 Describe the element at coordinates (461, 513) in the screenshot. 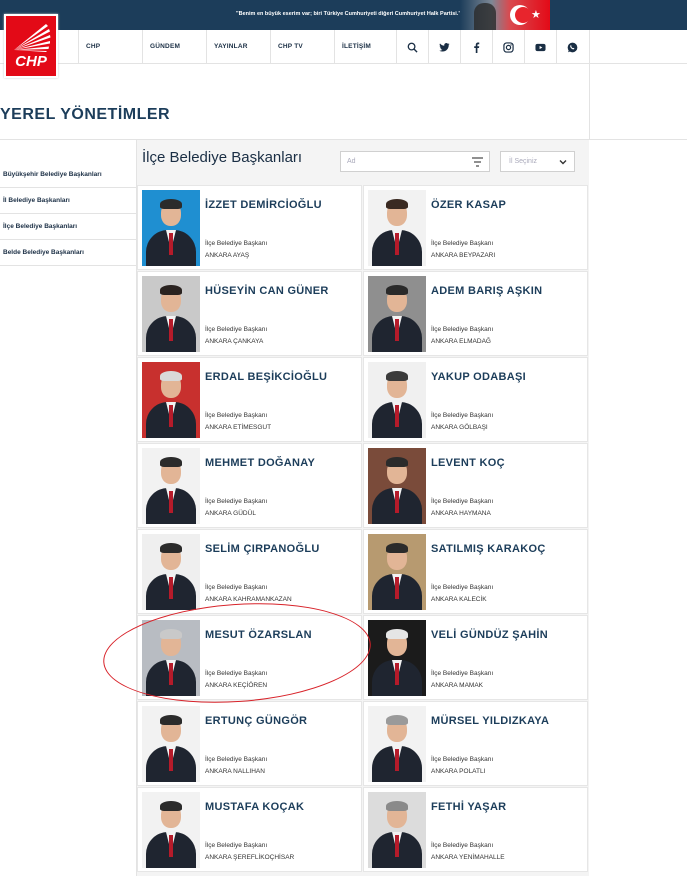

I see `mayor-location: ANKARA HAYMANA` at that location.